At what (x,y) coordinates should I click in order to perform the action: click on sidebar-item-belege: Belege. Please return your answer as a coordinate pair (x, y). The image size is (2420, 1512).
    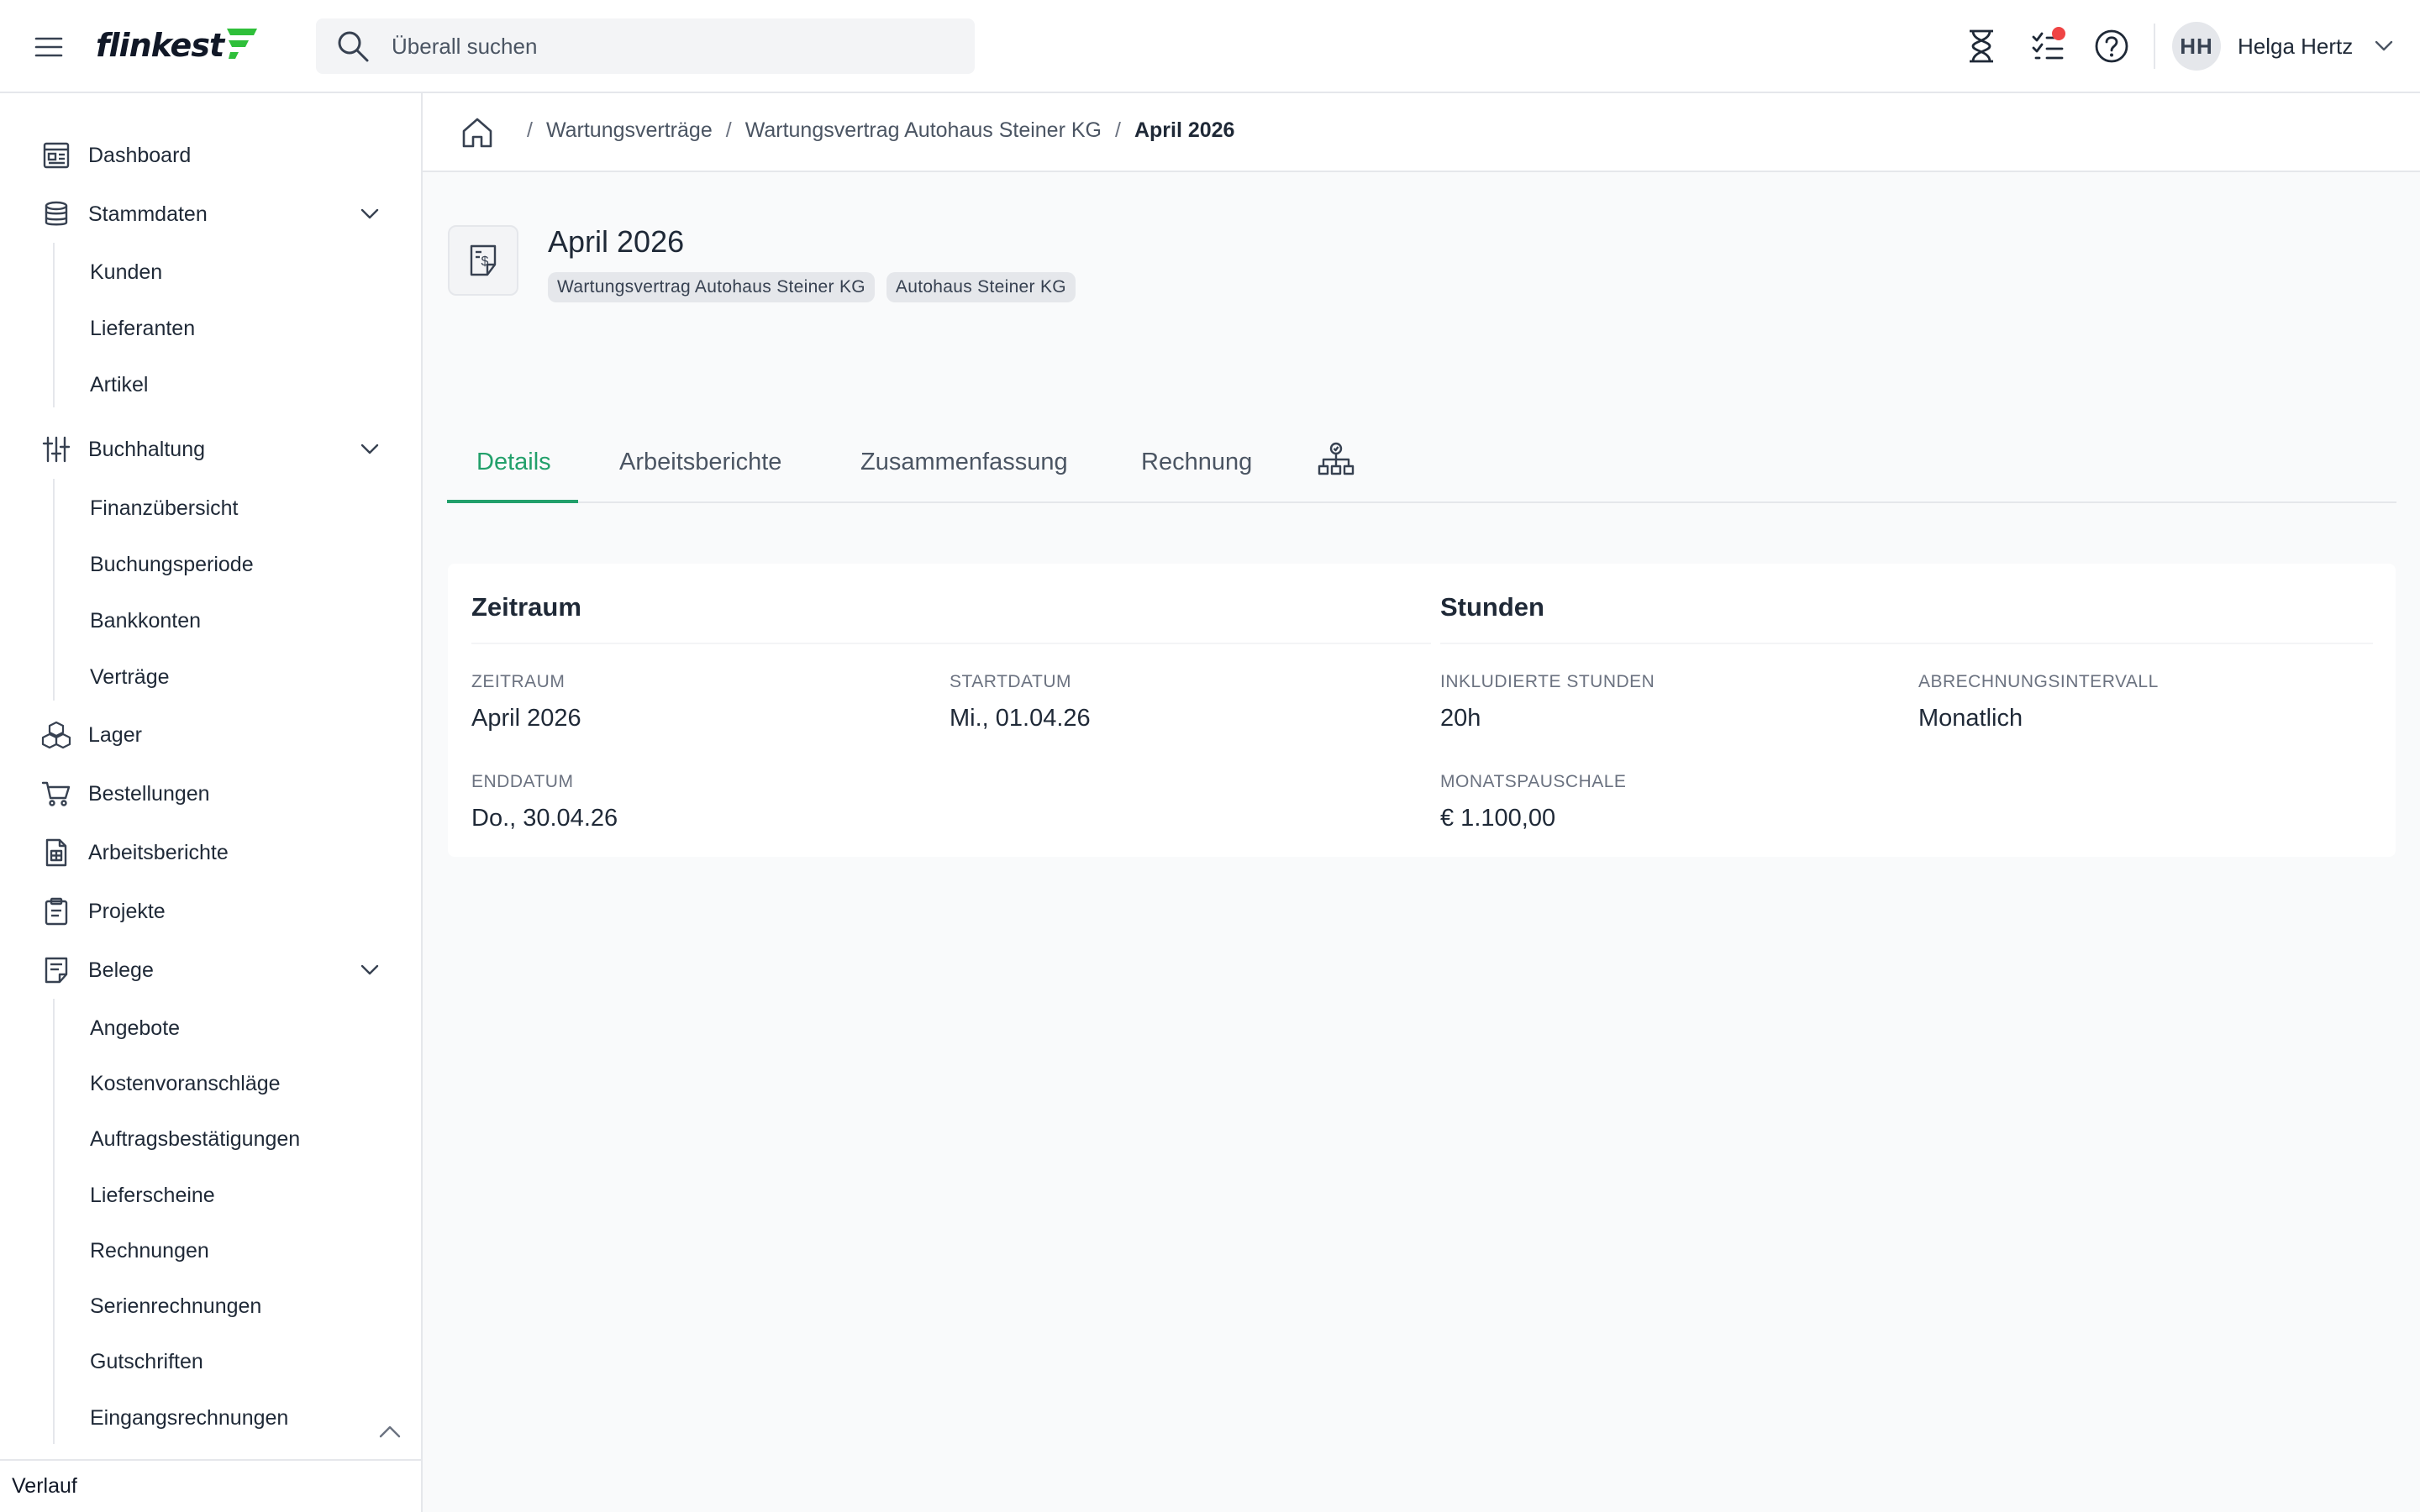
    Looking at the image, I should click on (210, 970).